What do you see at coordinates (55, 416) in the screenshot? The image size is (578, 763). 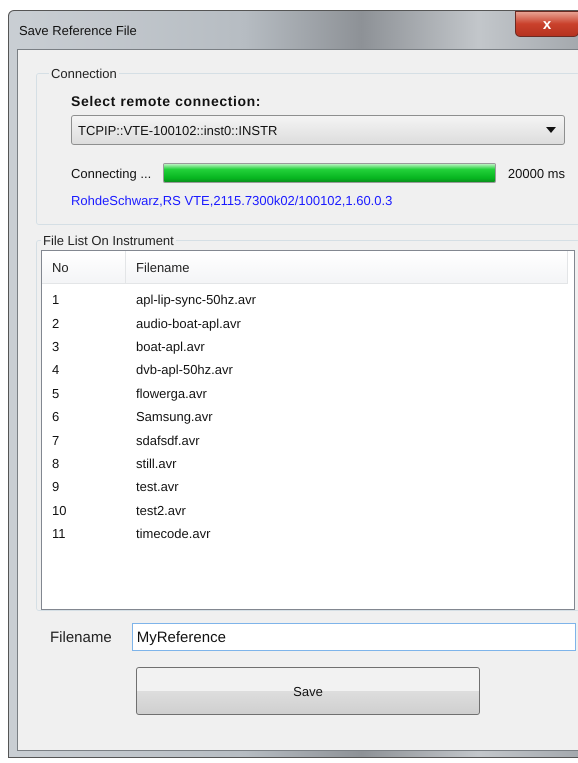 I see `table-cell-text: 6` at bounding box center [55, 416].